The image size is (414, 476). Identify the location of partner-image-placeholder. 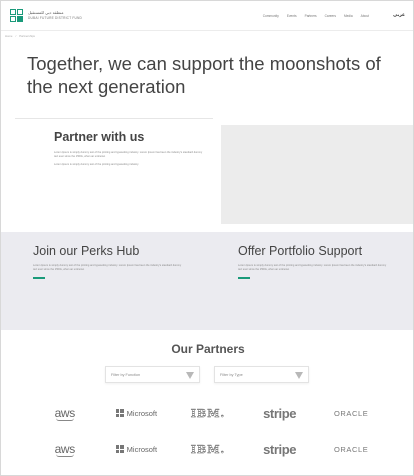
(317, 174).